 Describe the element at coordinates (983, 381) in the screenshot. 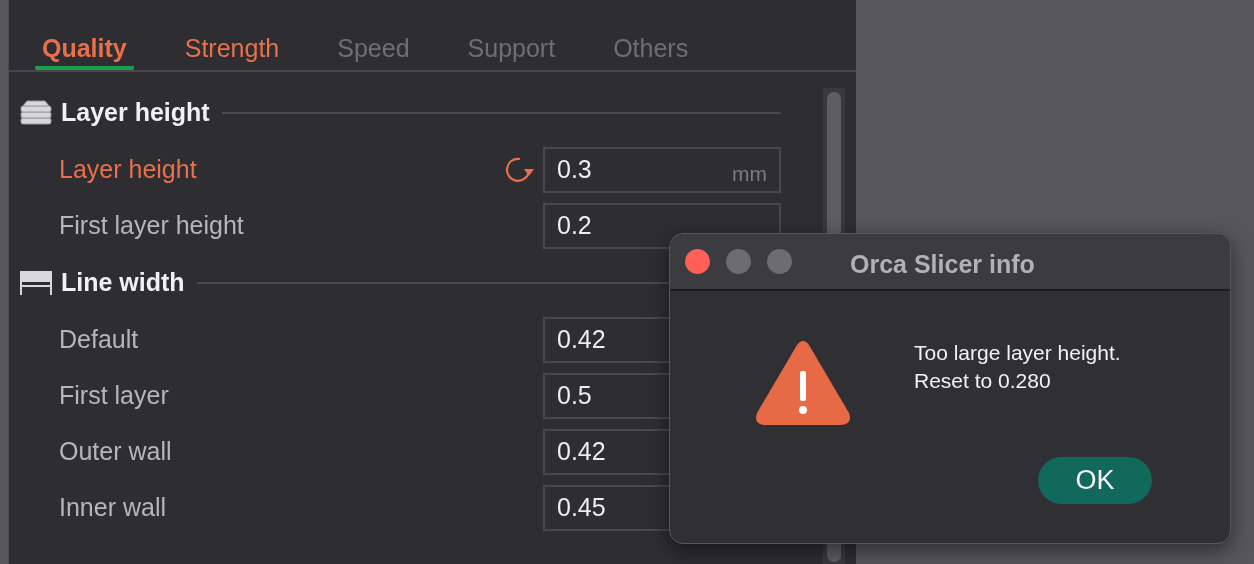

I see `message-text: Reset to 0.280` at that location.